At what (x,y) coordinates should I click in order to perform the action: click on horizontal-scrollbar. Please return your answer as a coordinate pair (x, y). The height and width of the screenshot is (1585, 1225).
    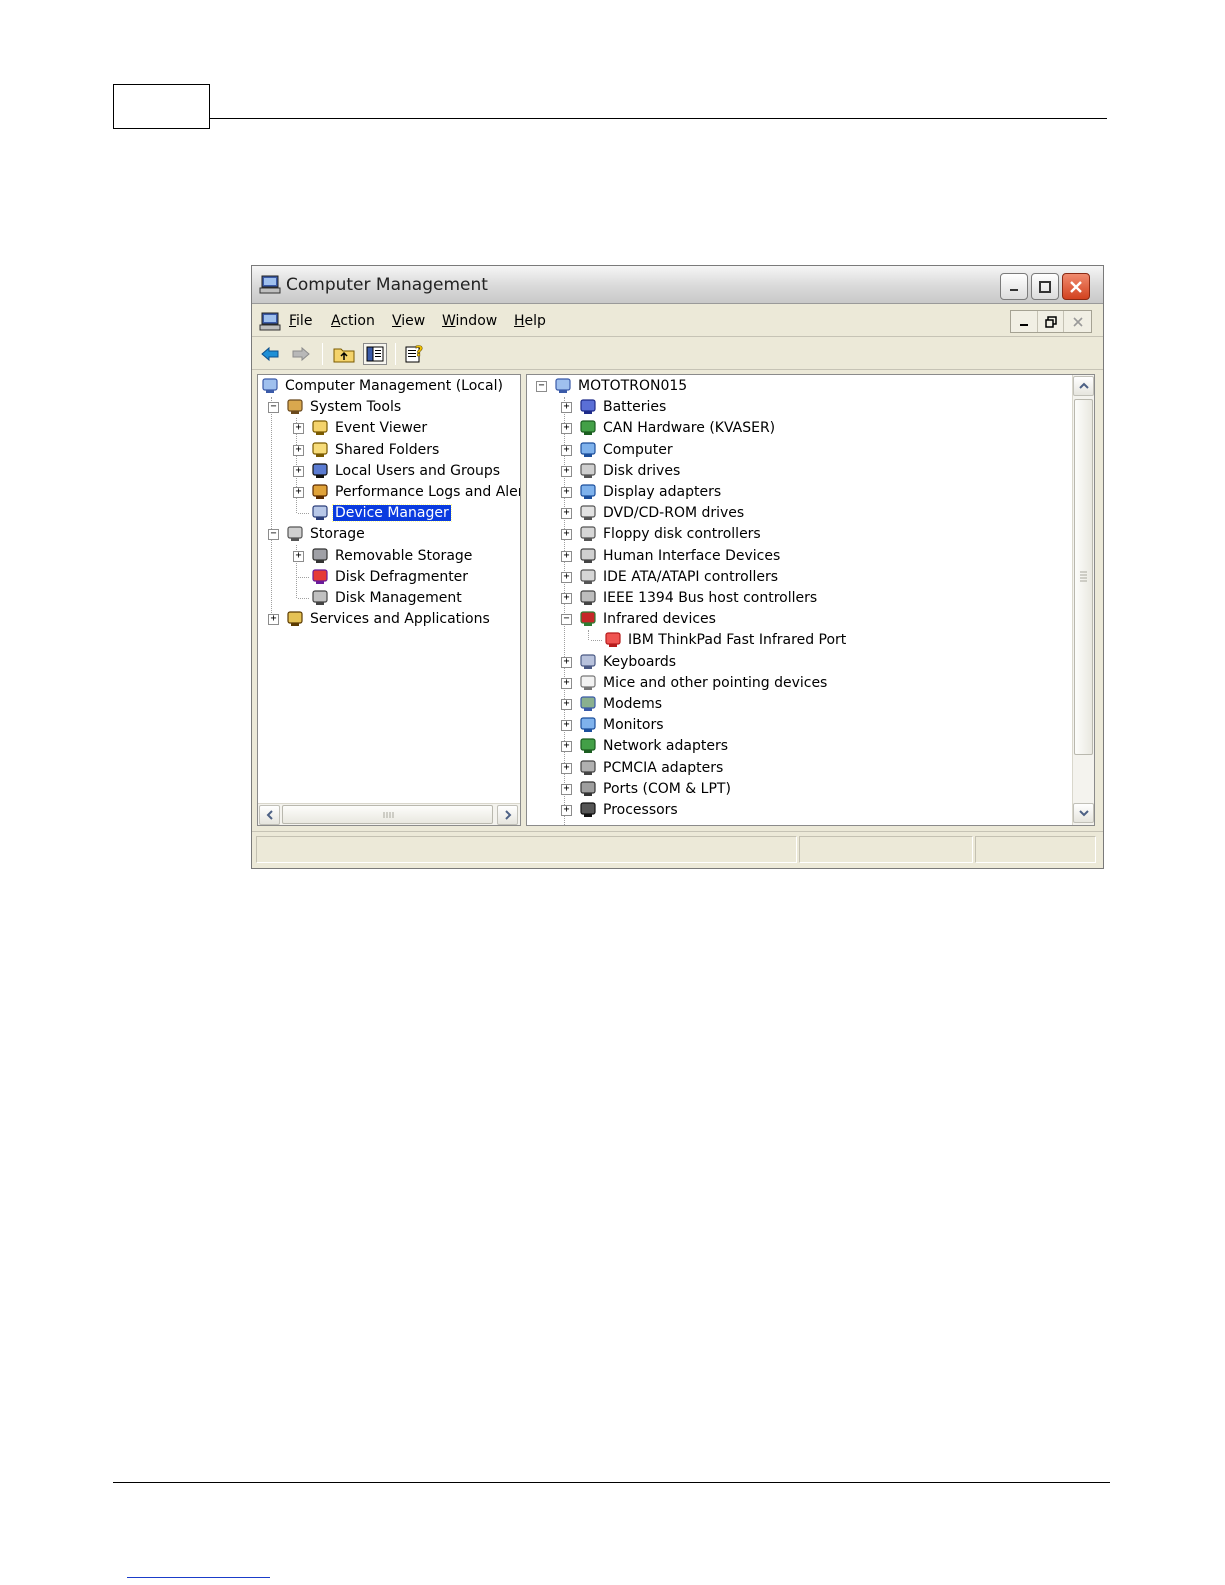
    Looking at the image, I should click on (389, 814).